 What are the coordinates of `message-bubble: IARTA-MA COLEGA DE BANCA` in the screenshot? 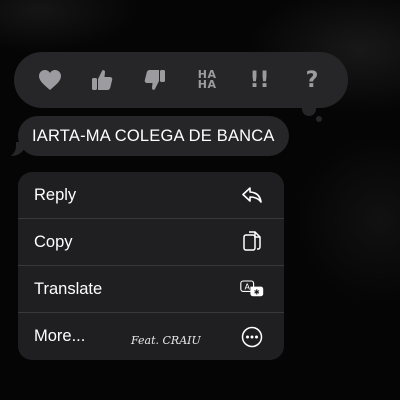 It's located at (153, 136).